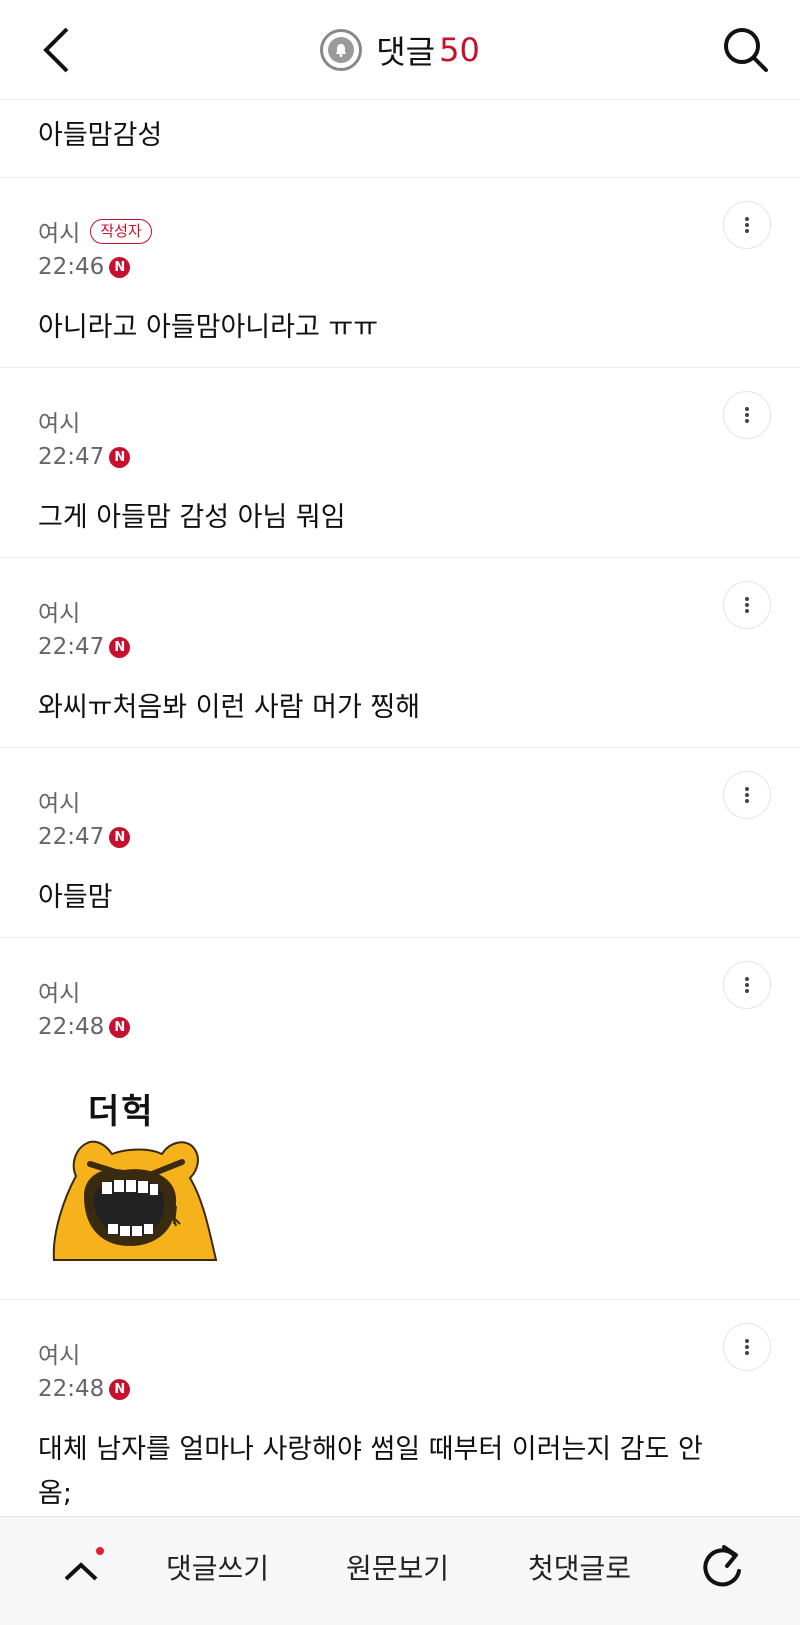 This screenshot has height=1625, width=800. I want to click on bottom-toolbar: 댓글쓰기 원문보기 첫댓글로, so click(400, 1570).